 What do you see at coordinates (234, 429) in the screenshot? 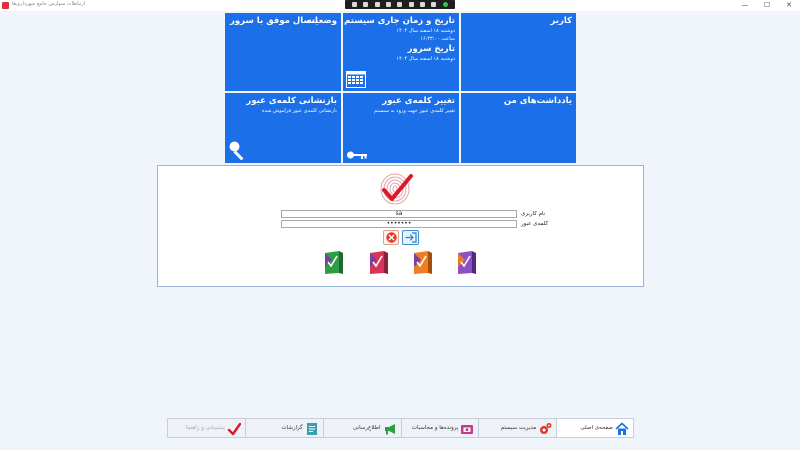
I see `support-icon` at bounding box center [234, 429].